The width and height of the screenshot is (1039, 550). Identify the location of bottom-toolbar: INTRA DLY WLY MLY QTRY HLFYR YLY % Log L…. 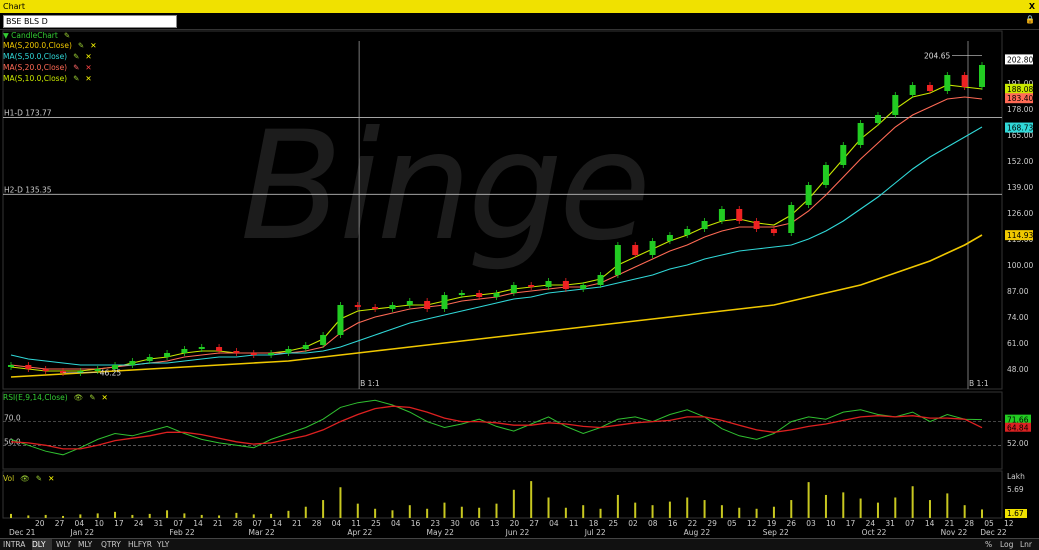
(519, 544).